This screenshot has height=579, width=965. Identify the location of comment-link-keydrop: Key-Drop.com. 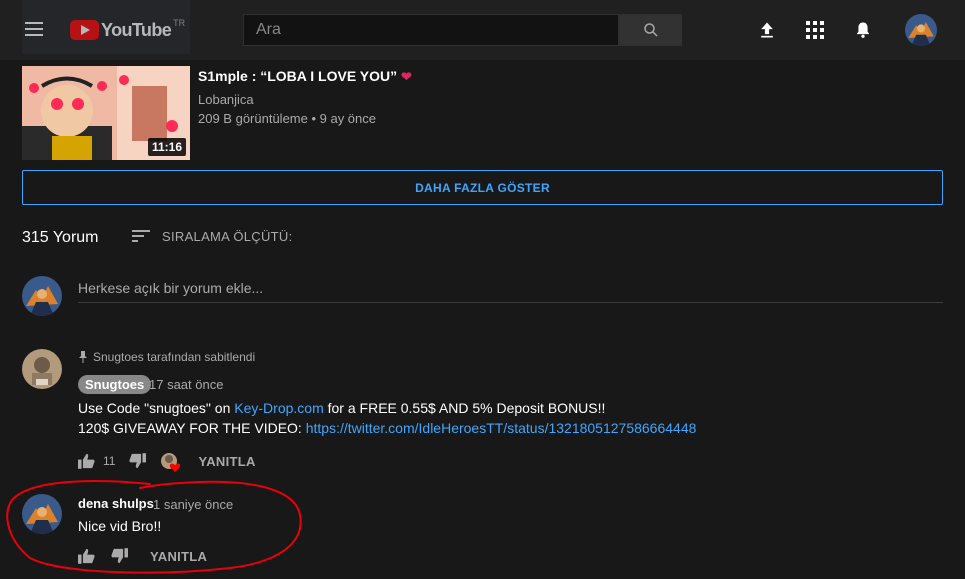
(278, 408).